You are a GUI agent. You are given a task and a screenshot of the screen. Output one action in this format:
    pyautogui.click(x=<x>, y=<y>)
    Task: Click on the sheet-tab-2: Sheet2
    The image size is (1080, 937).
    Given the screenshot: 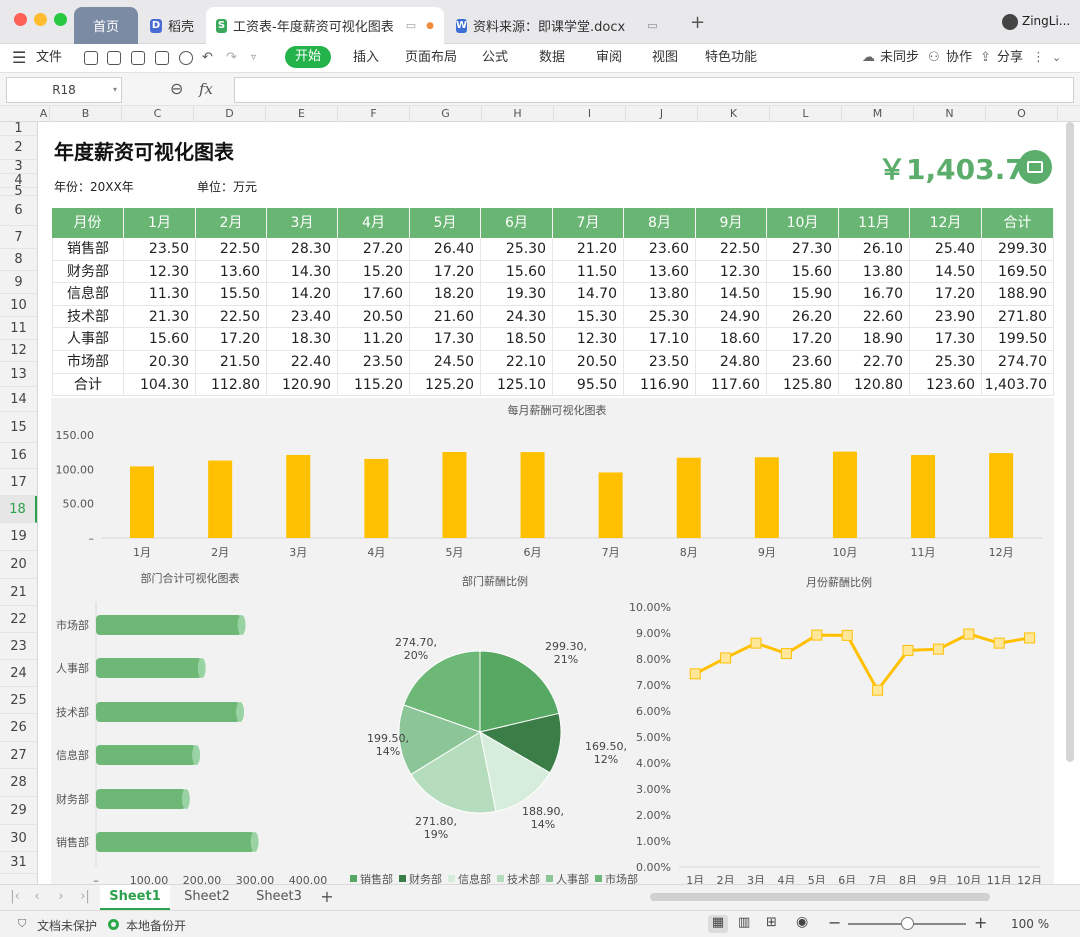 What is the action you would take?
    pyautogui.click(x=207, y=897)
    